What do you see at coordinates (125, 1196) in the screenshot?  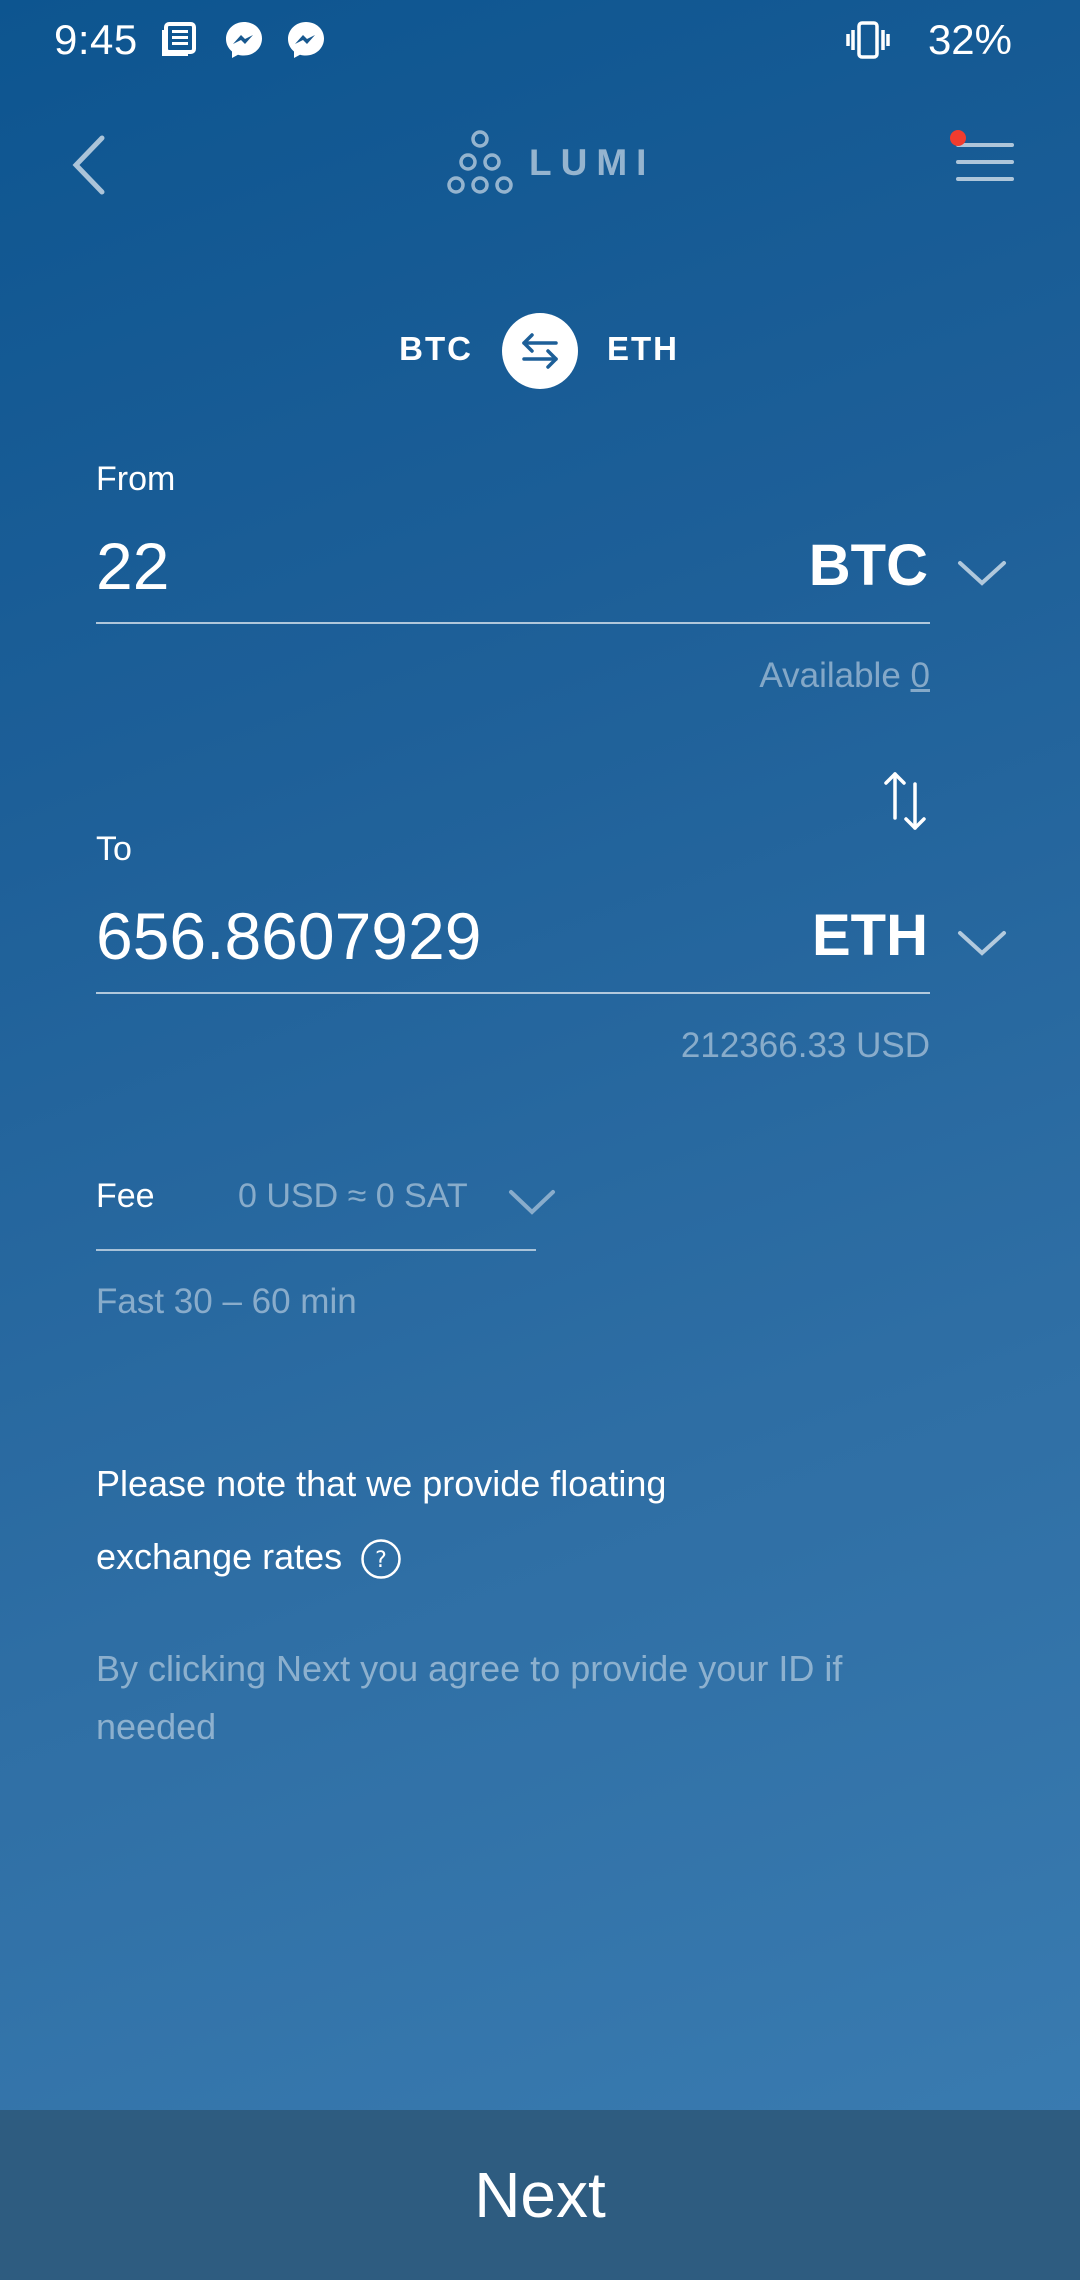 I see `fee-label: Fee` at bounding box center [125, 1196].